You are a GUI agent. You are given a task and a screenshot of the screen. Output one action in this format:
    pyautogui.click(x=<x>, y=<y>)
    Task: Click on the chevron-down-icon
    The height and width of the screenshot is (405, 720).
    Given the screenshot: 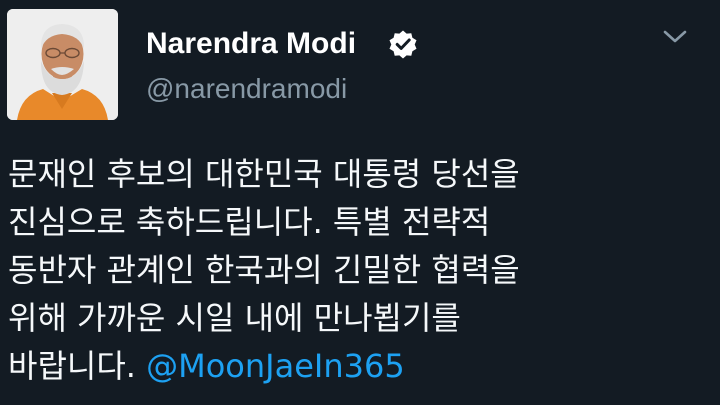 What is the action you would take?
    pyautogui.click(x=675, y=37)
    